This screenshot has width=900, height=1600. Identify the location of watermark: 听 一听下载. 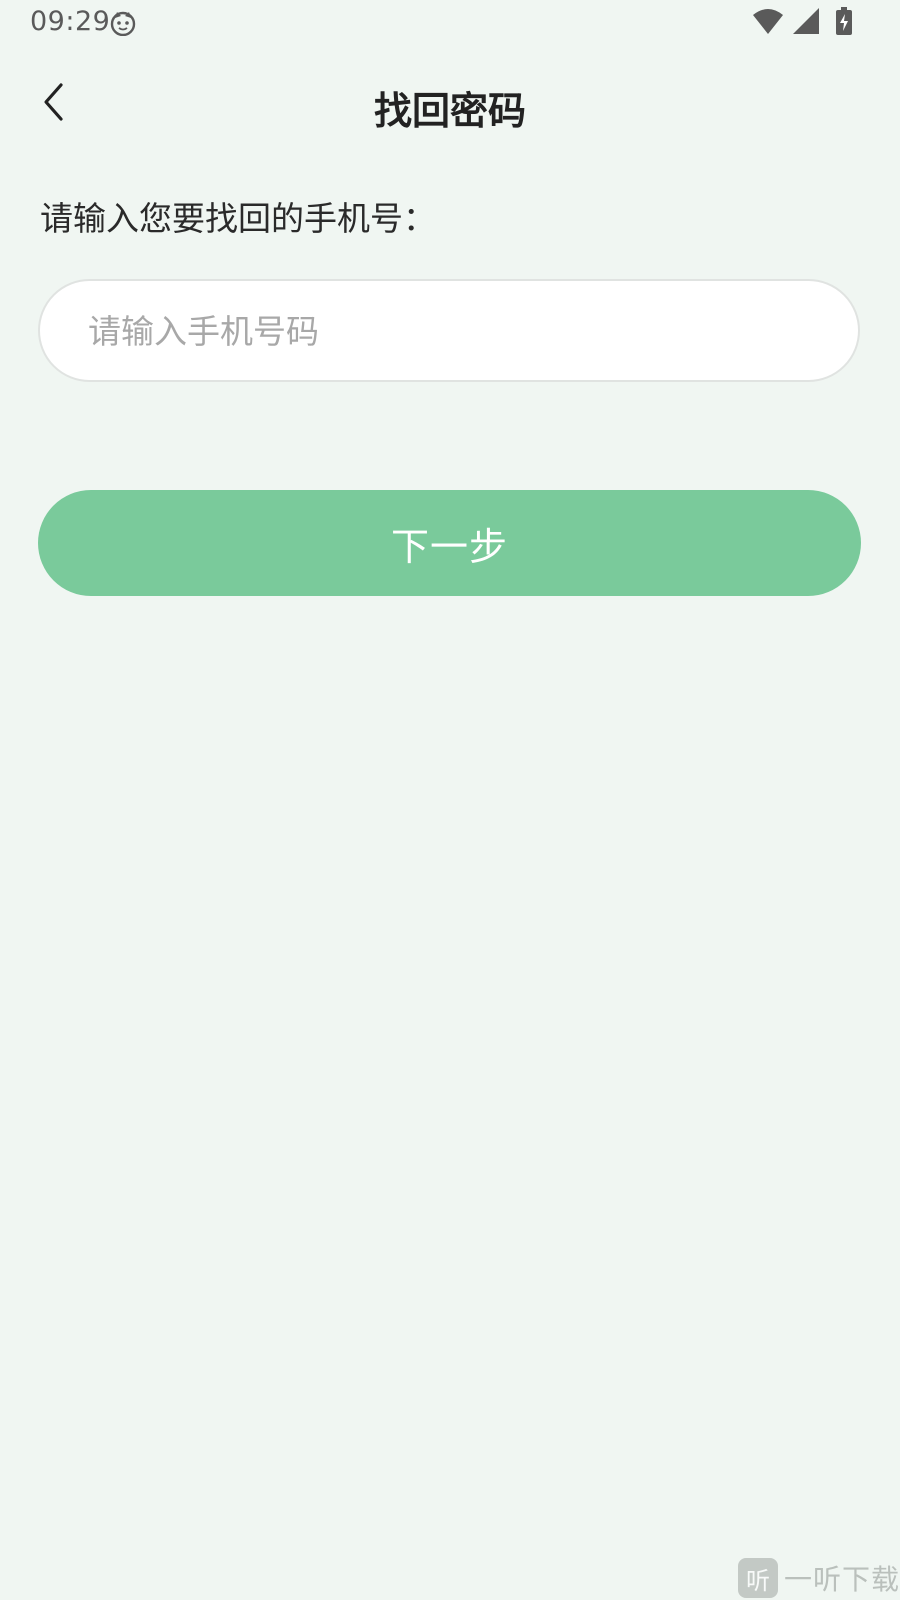
(818, 1578).